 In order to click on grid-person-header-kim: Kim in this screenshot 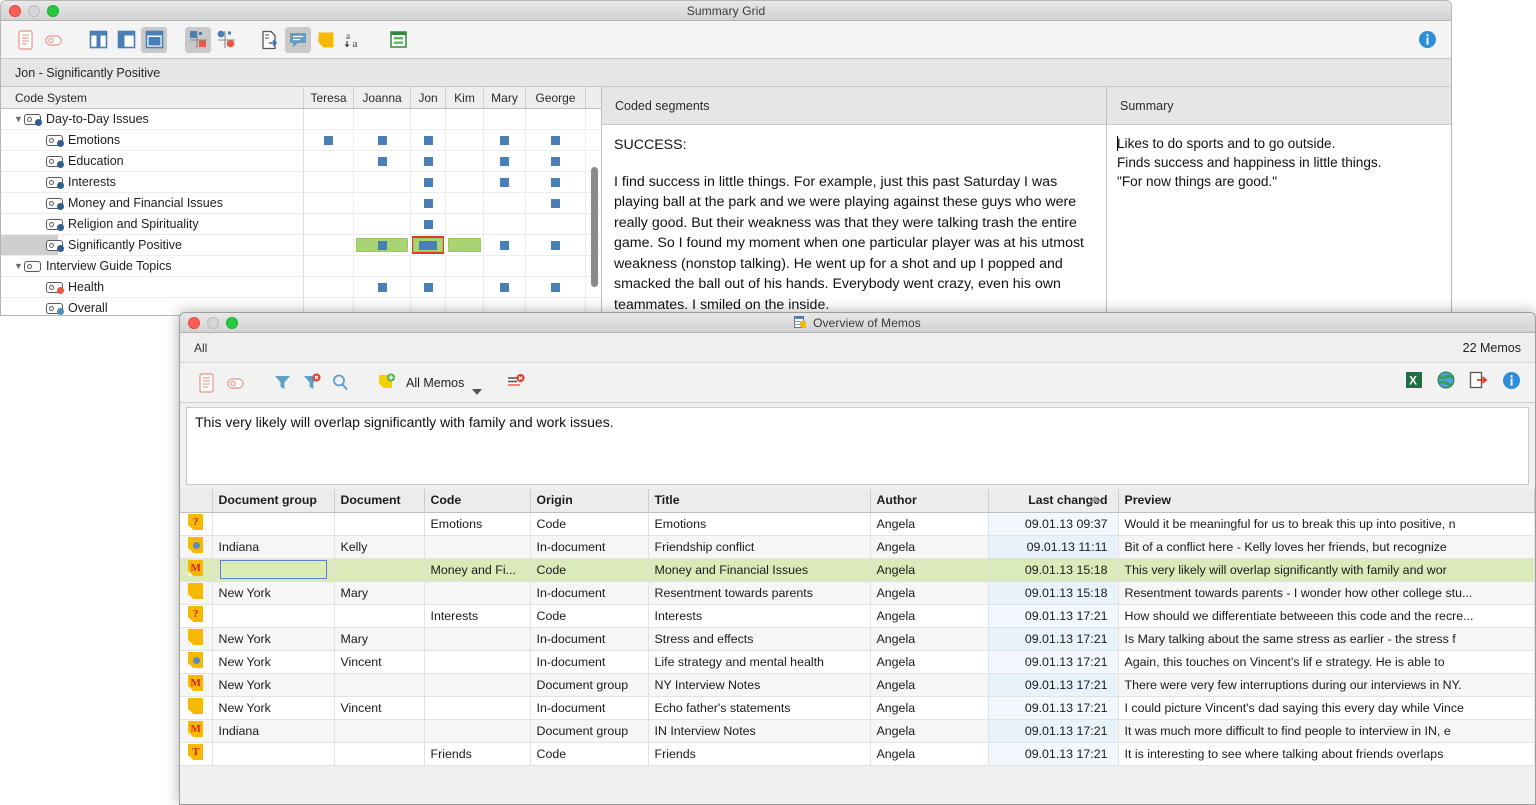, I will do `click(465, 97)`.